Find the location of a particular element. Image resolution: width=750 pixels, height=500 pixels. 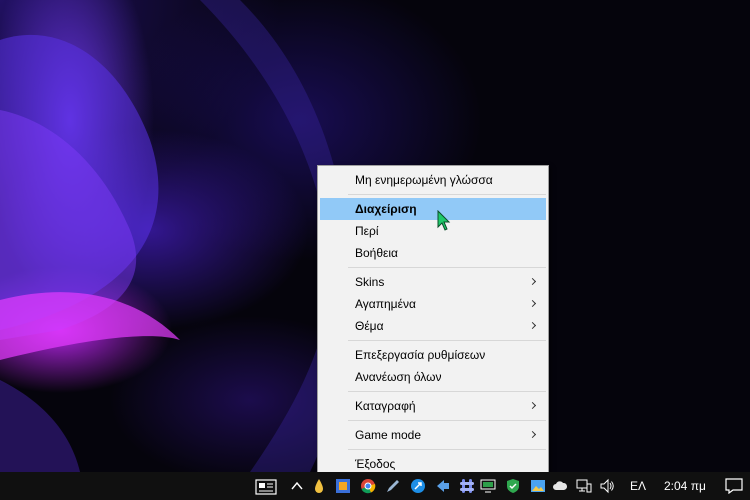

menu-item-manage: Διαχείριση is located at coordinates (433, 209).